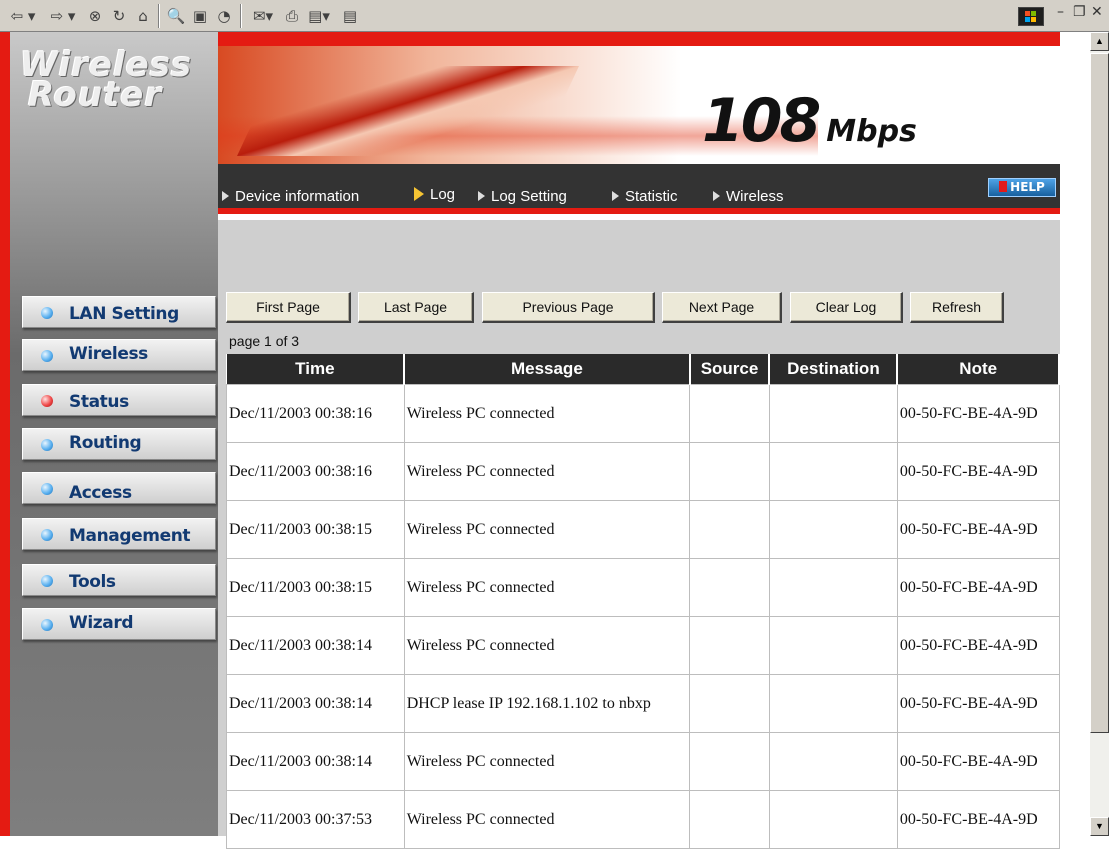  Describe the element at coordinates (143, 16) in the screenshot. I see `home-icon: ⌂` at that location.